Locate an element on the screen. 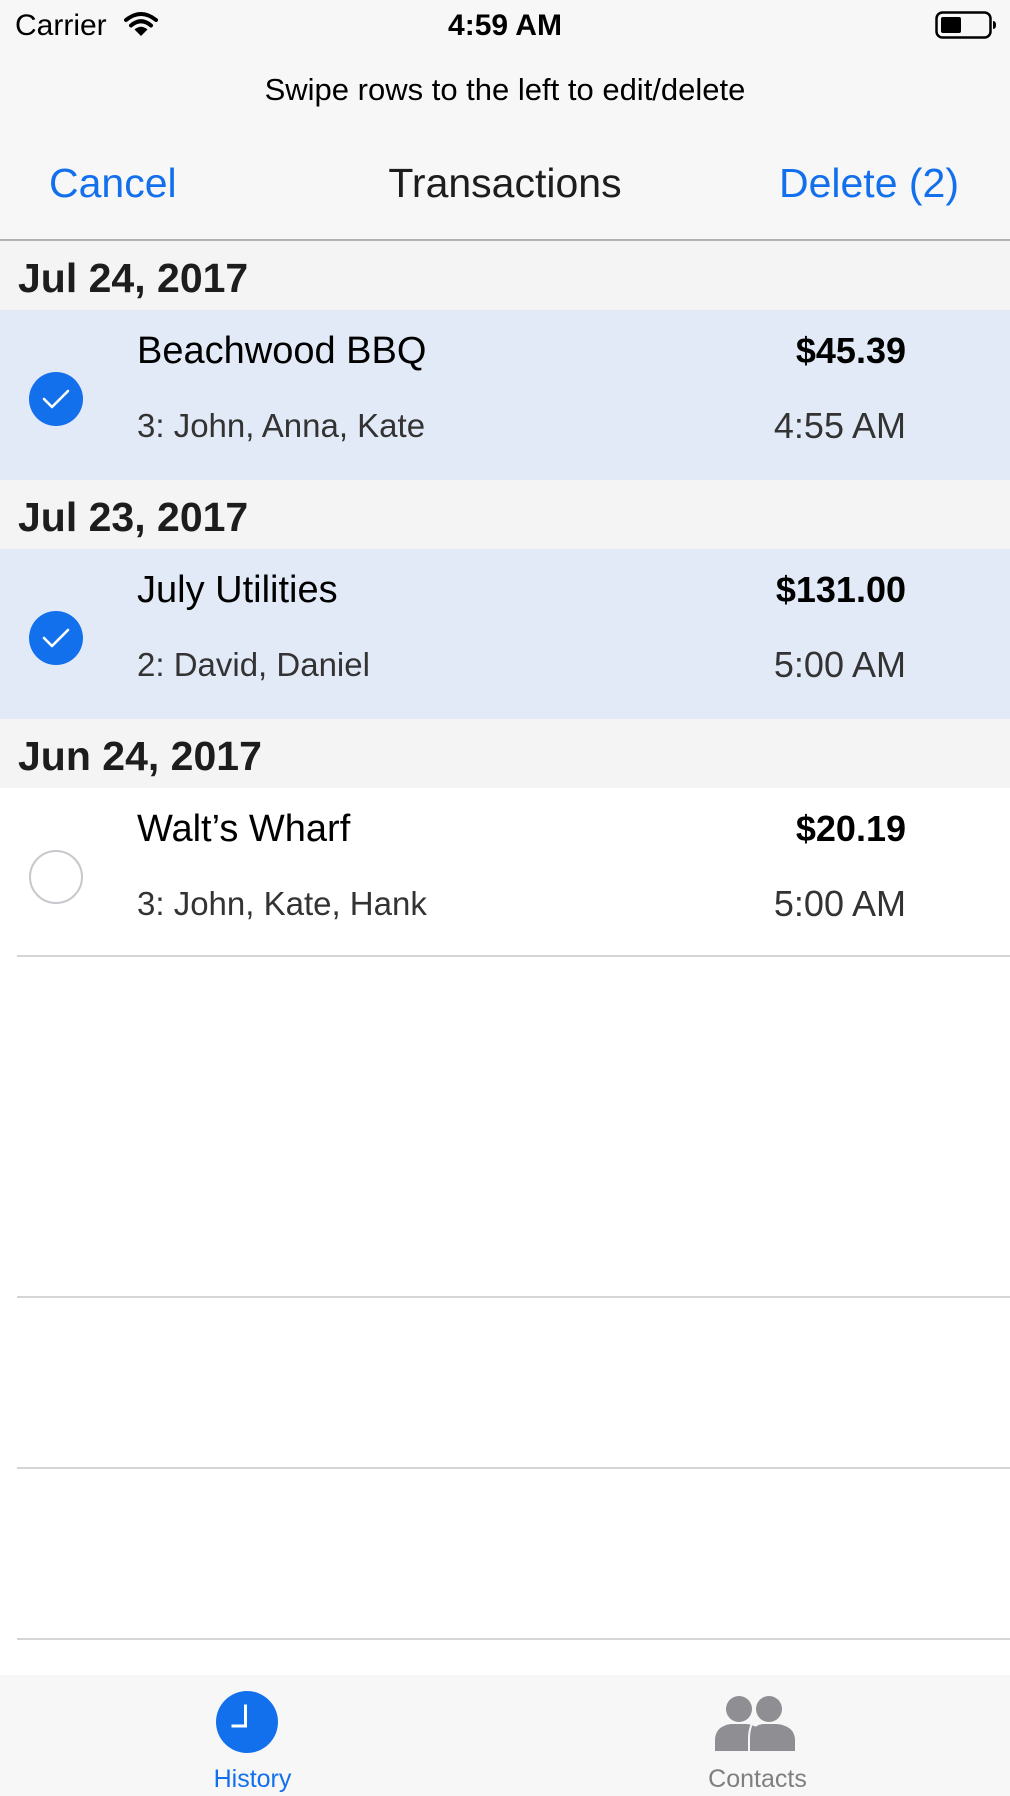 The height and width of the screenshot is (1796, 1010). section-header: Jul 23, 2017 is located at coordinates (505, 514).